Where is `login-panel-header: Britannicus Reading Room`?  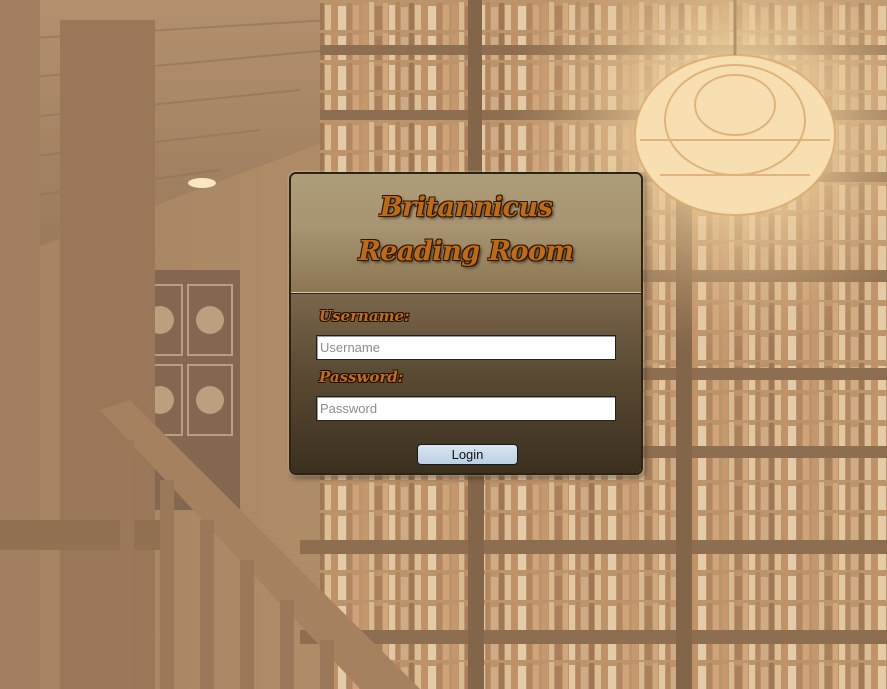
login-panel-header: Britannicus Reading Room is located at coordinates (466, 233).